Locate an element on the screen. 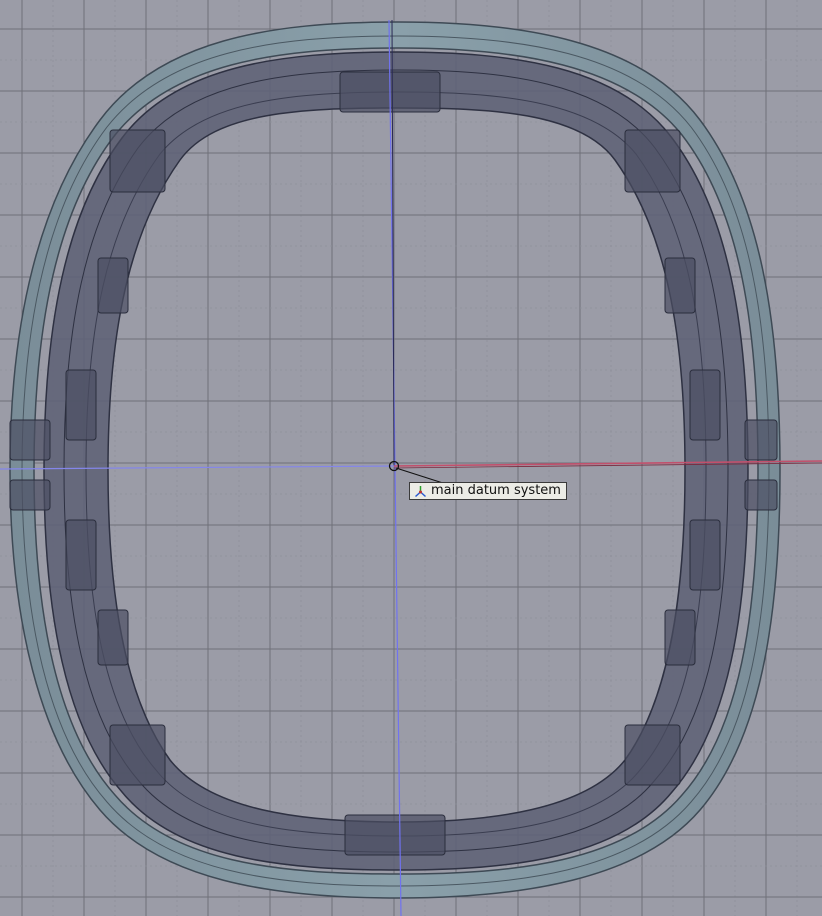  datum-label-text: main datum system is located at coordinates (496, 490).